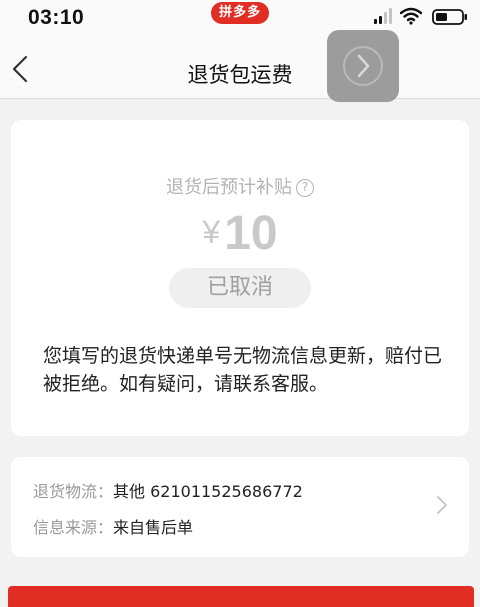 The image size is (480, 607). I want to click on rejection-message: 您填写的退货快递单号无物流信息更新，赔付已被拒绝。如有疑问，请联系客服。, so click(243, 370).